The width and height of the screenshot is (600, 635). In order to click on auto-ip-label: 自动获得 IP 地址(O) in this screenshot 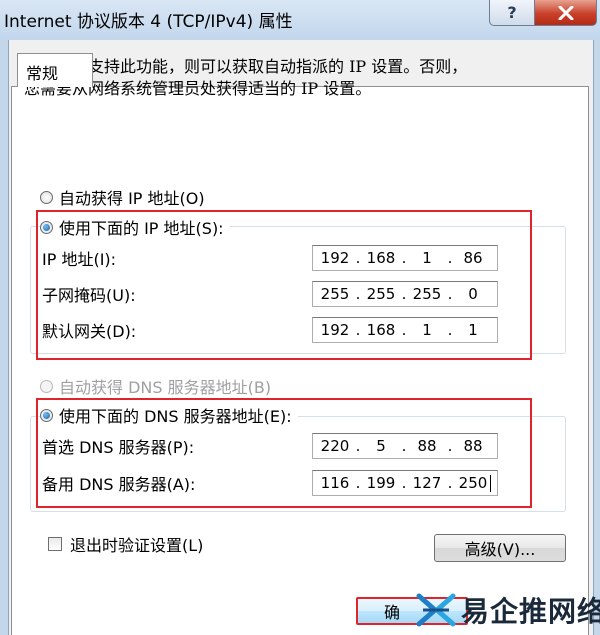, I will do `click(132, 198)`.